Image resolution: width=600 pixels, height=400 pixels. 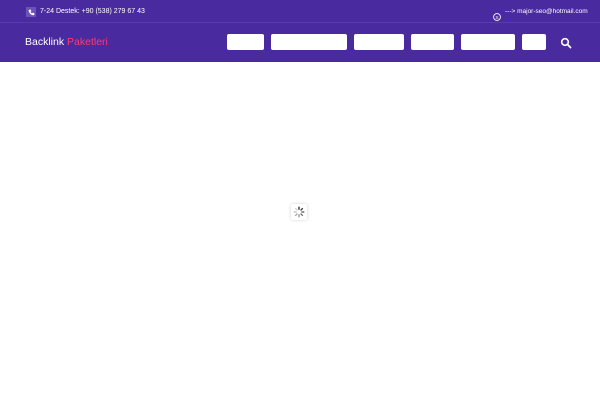 I want to click on svg-text: S, so click(x=496, y=18).